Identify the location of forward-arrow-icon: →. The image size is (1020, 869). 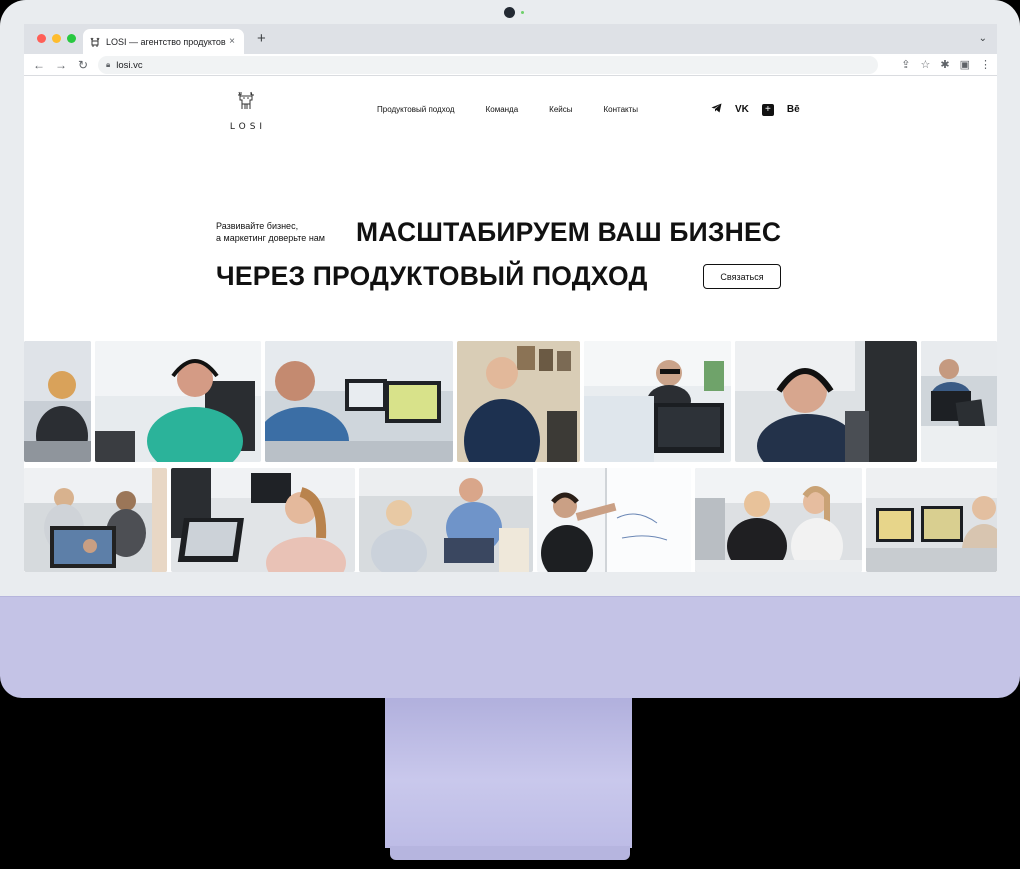
(61, 65).